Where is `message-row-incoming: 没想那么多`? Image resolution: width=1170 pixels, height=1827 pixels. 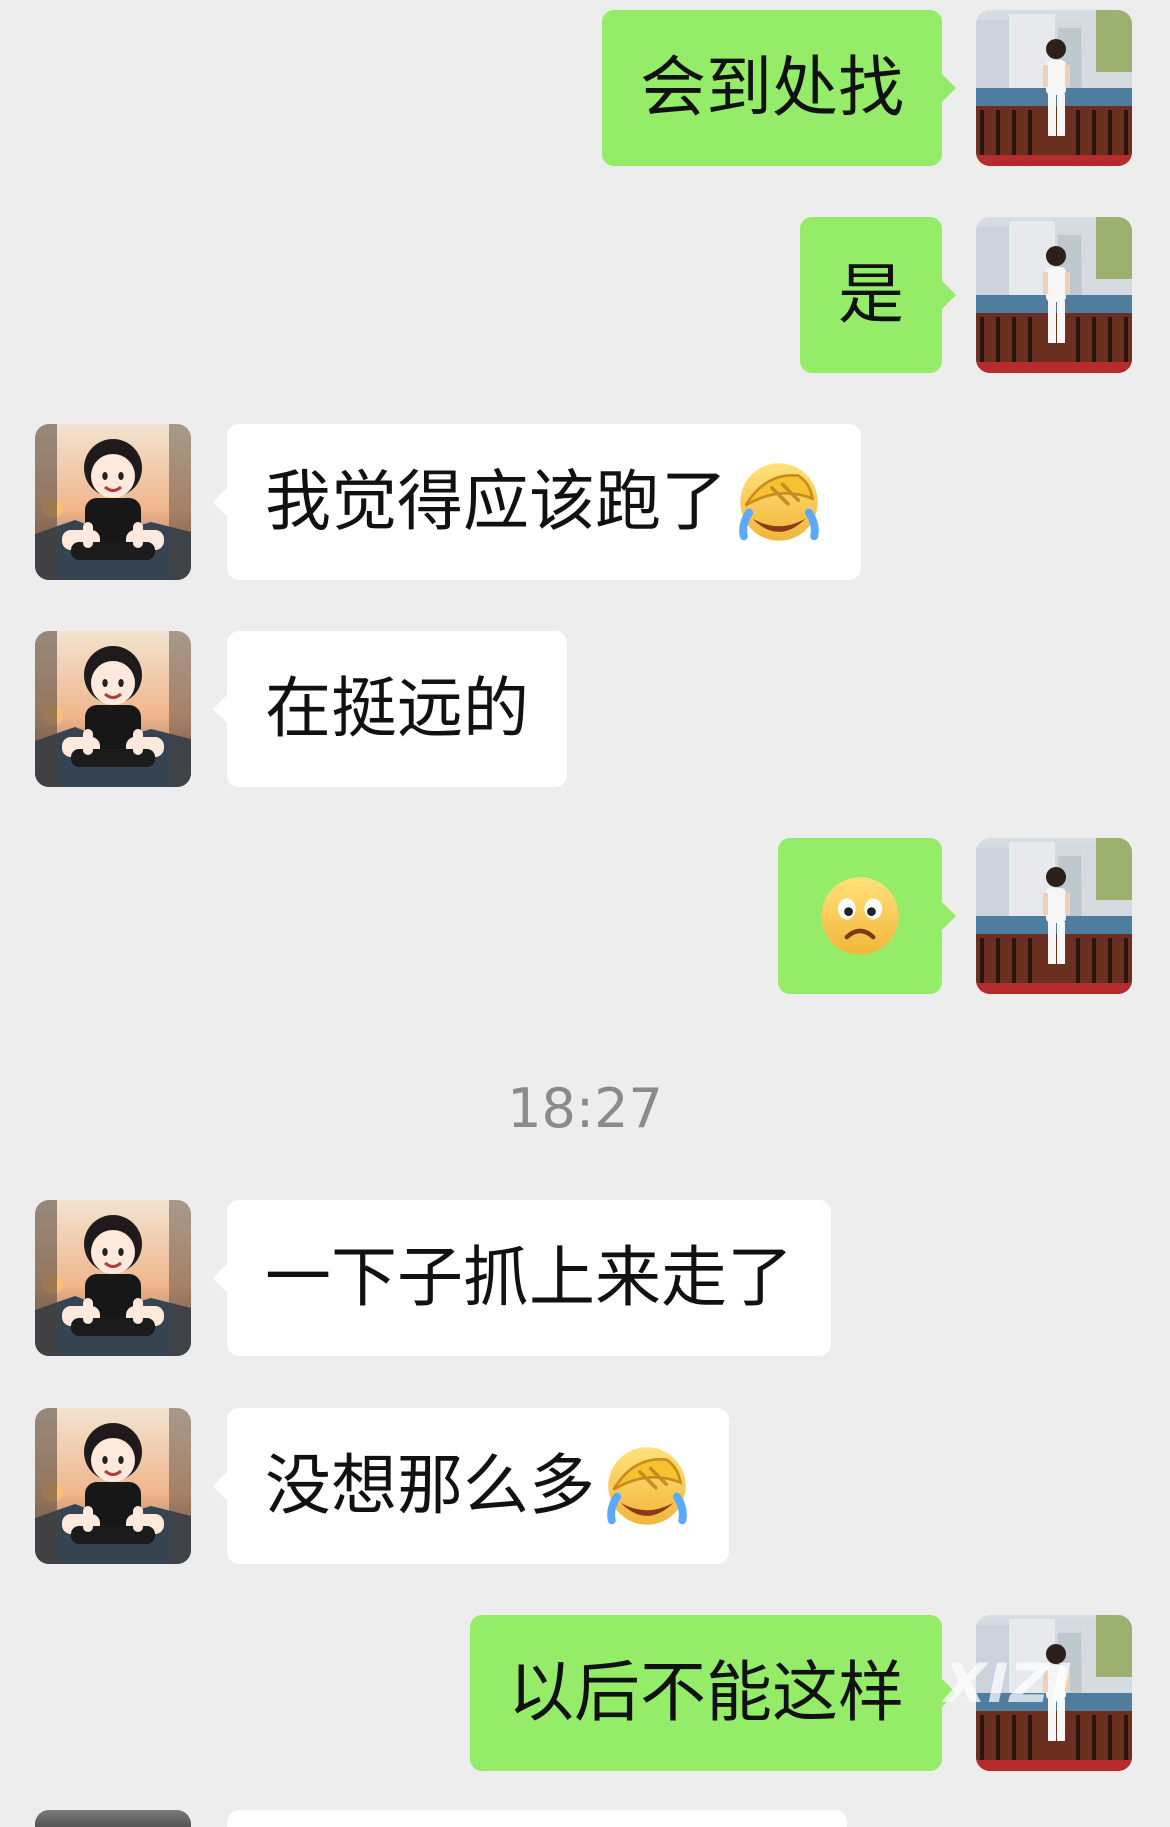 message-row-incoming: 没想那么多 is located at coordinates (585, 1486).